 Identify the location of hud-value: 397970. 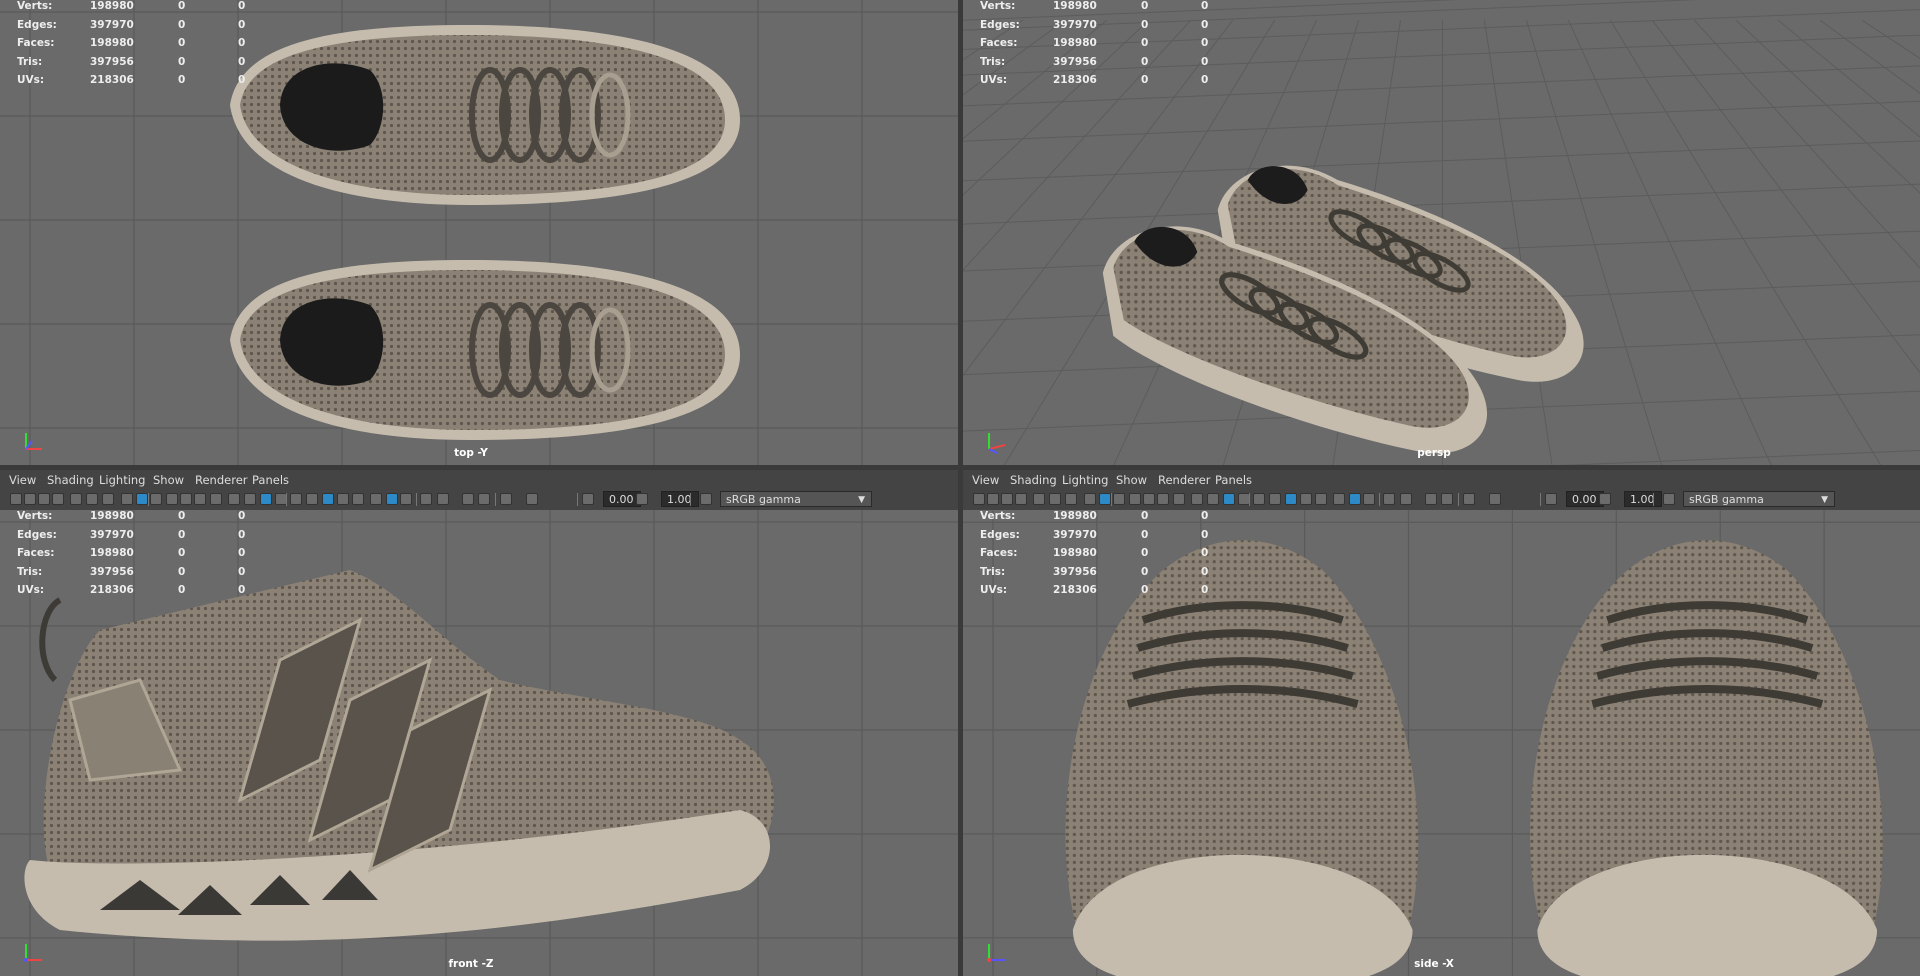
(1075, 24).